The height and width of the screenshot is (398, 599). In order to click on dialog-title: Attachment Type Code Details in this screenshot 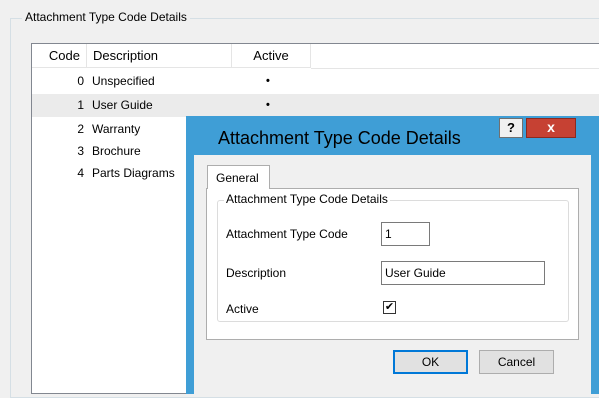, I will do `click(339, 138)`.